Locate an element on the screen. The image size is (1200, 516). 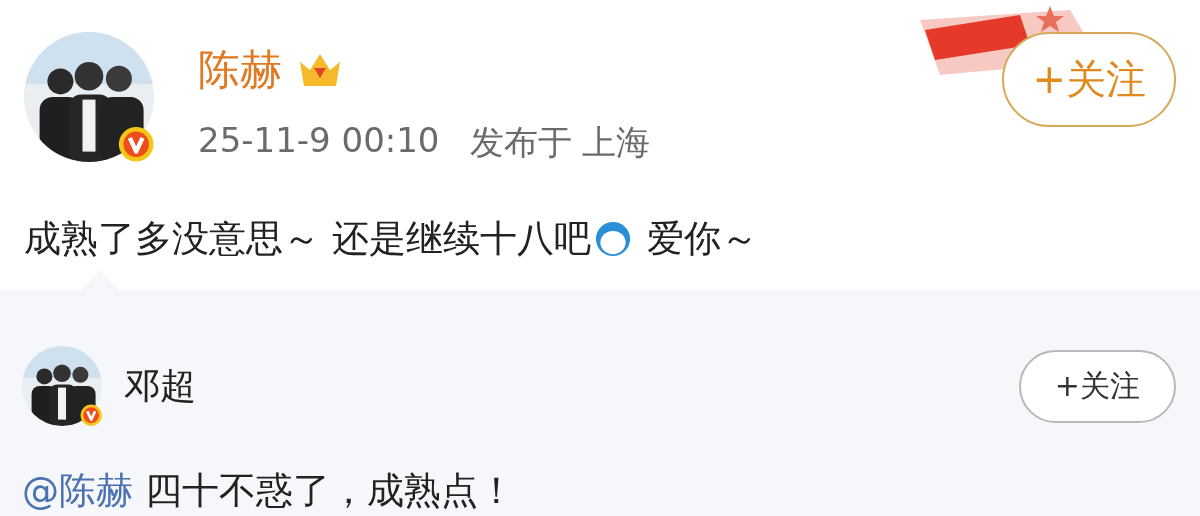
post-time: 25-11-9 00:10 is located at coordinates (319, 141).